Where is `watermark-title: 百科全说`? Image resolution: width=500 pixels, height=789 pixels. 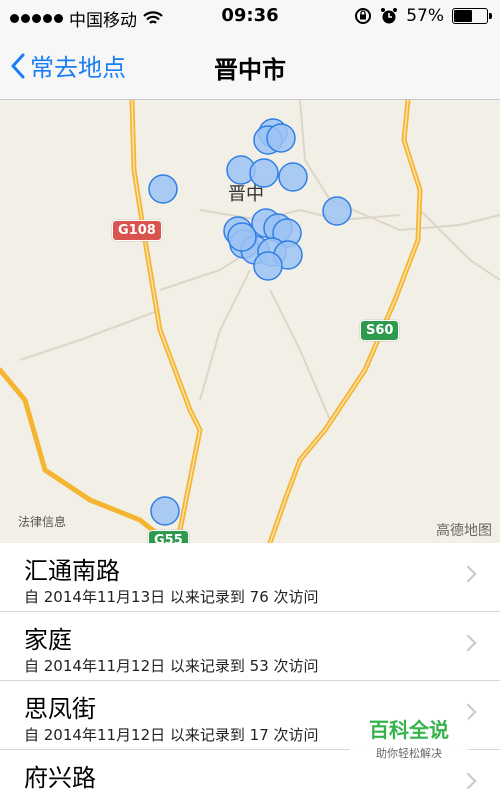
watermark-title: 百科全说 is located at coordinates (409, 730).